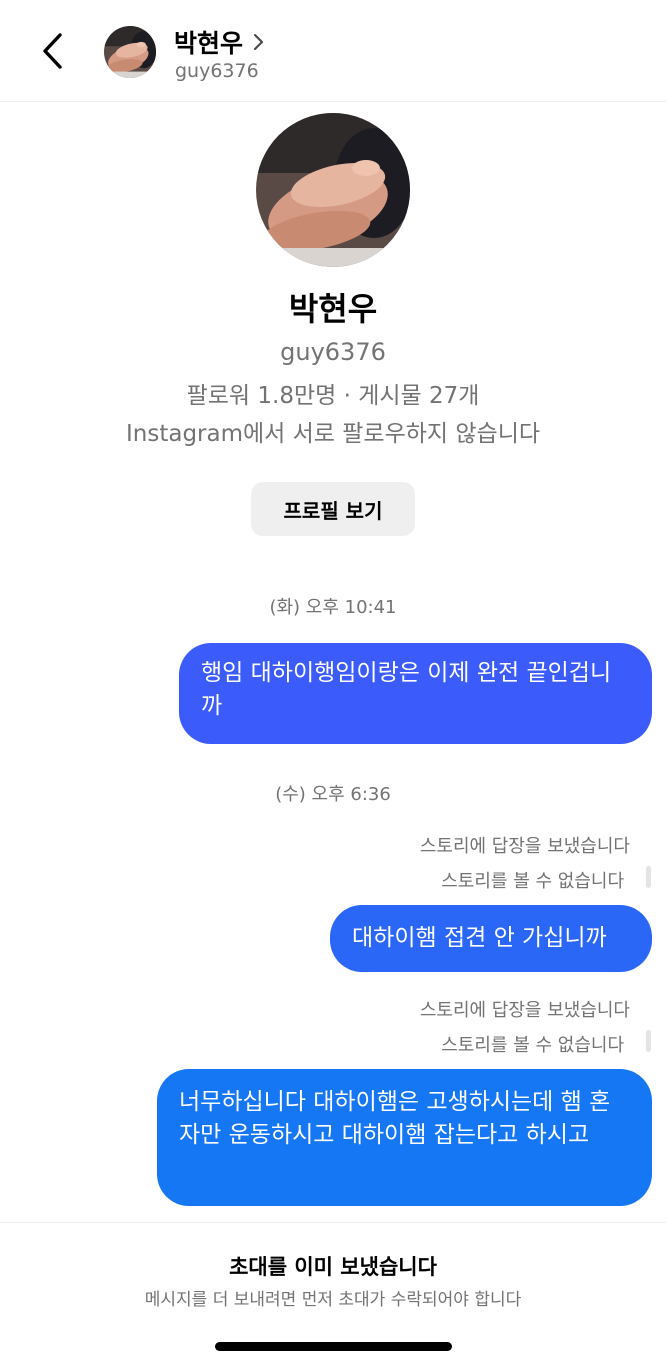 The image size is (666, 1364). What do you see at coordinates (333, 51) in the screenshot?
I see `thread-header: 박현우 guy6376` at bounding box center [333, 51].